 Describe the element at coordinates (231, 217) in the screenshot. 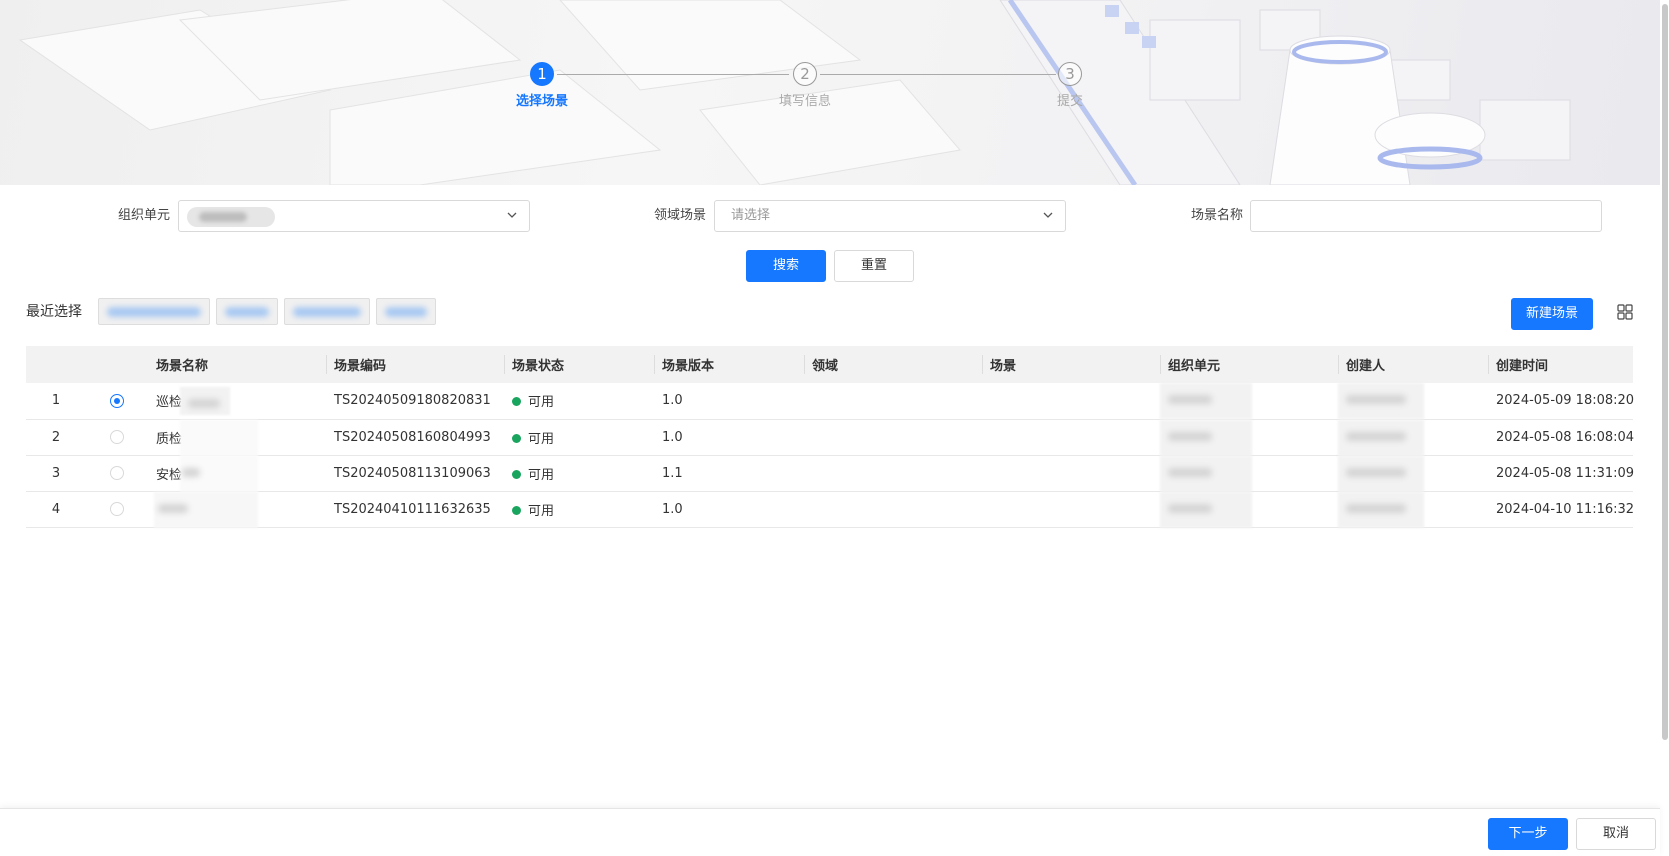

I see `org-unit-selected-tag` at that location.